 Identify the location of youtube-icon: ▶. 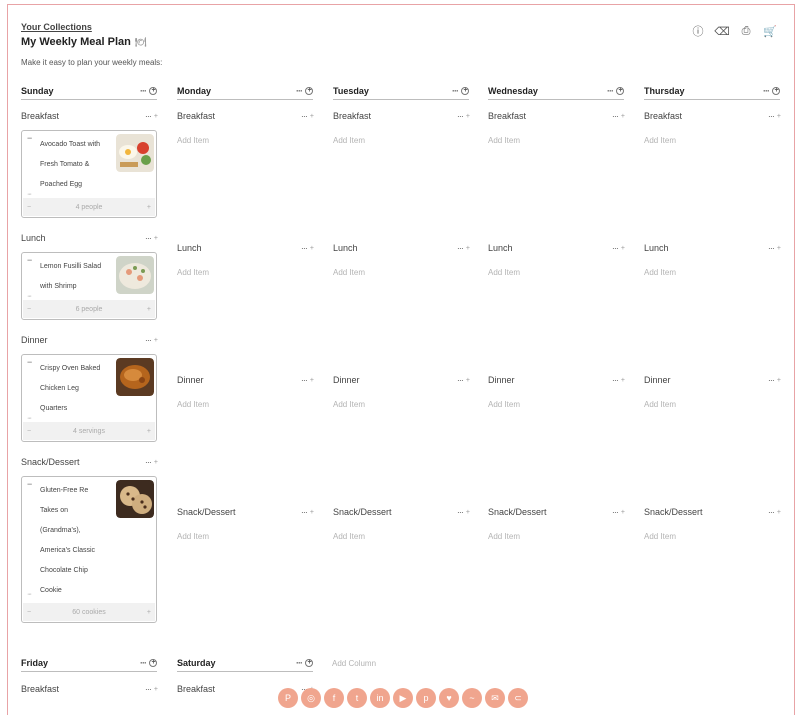
(403, 698).